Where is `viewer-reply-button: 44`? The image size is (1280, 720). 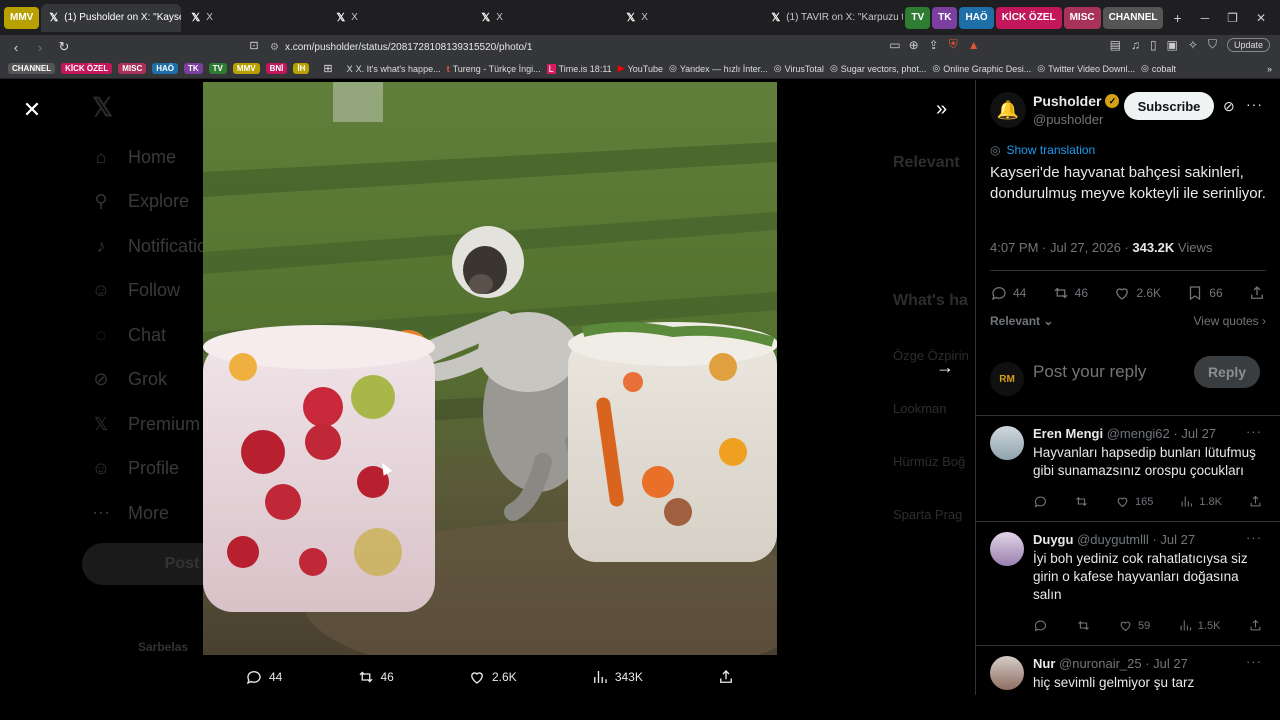
viewer-reply-button: 44 is located at coordinates (263, 677).